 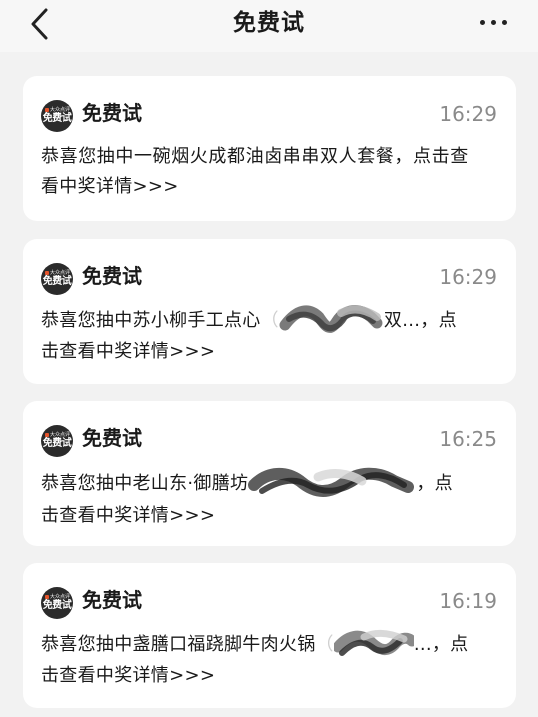 What do you see at coordinates (468, 601) in the screenshot?
I see `message-time: 16:19` at bounding box center [468, 601].